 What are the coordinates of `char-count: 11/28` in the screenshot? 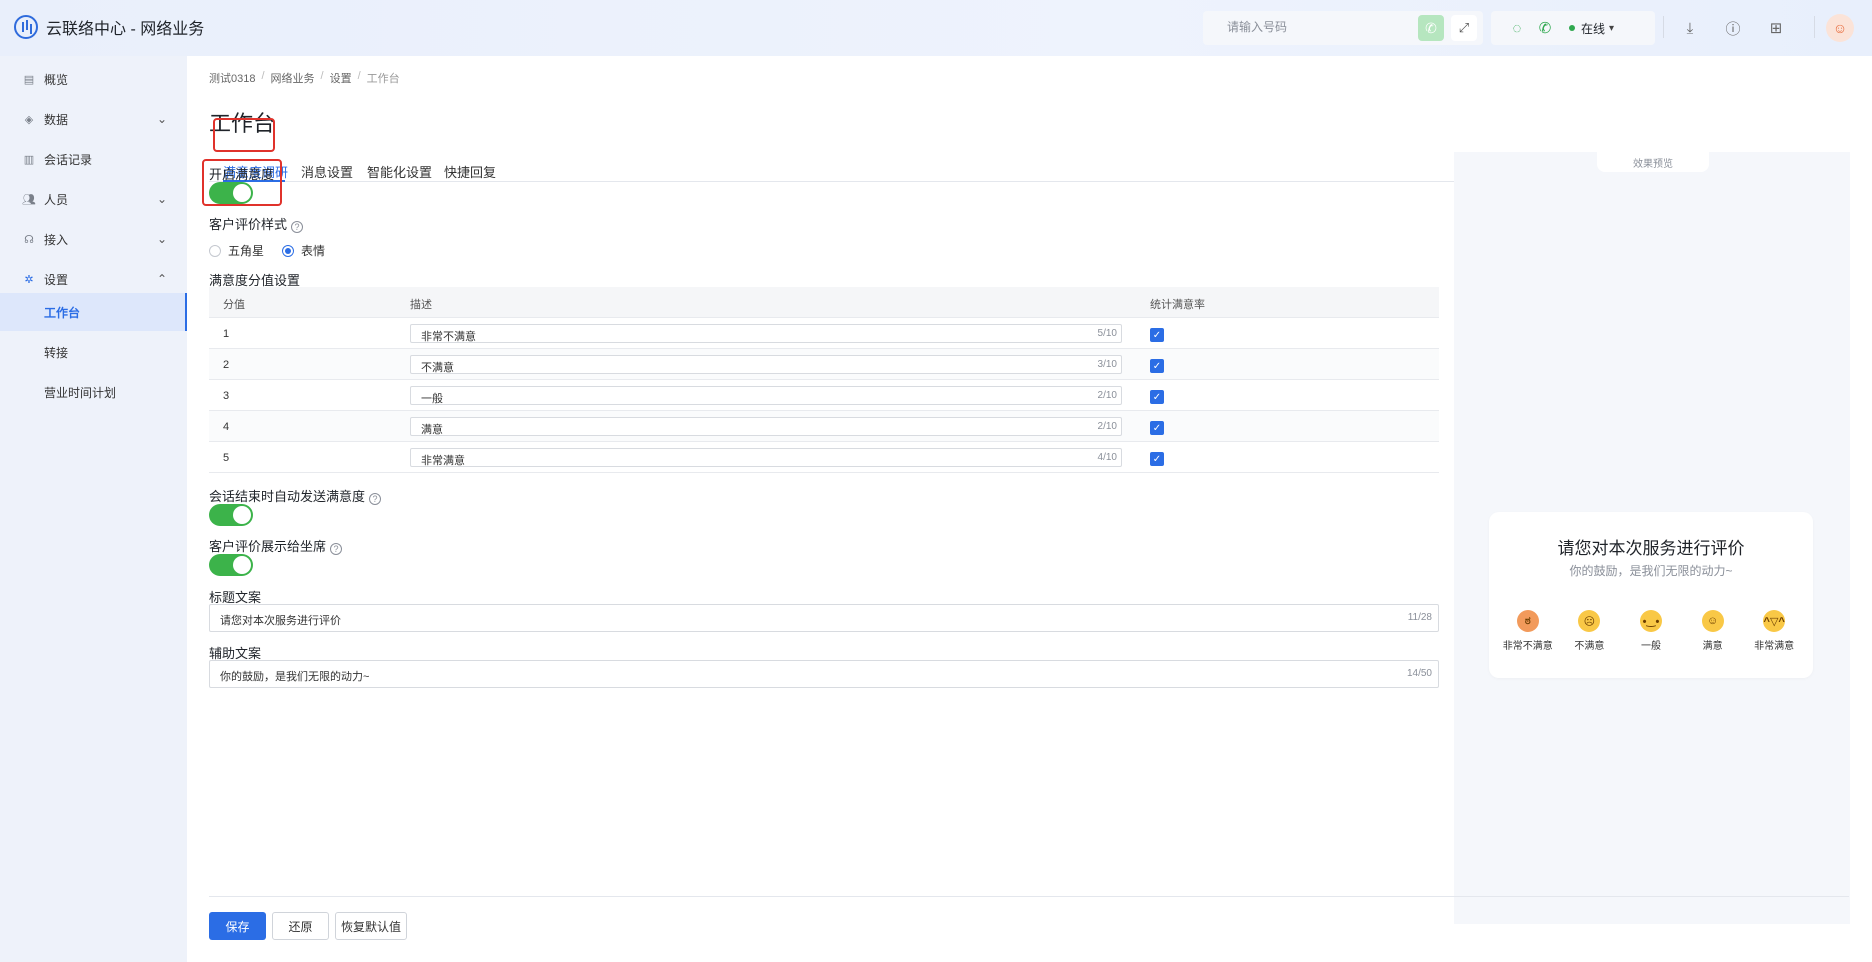 It's located at (1419, 617).